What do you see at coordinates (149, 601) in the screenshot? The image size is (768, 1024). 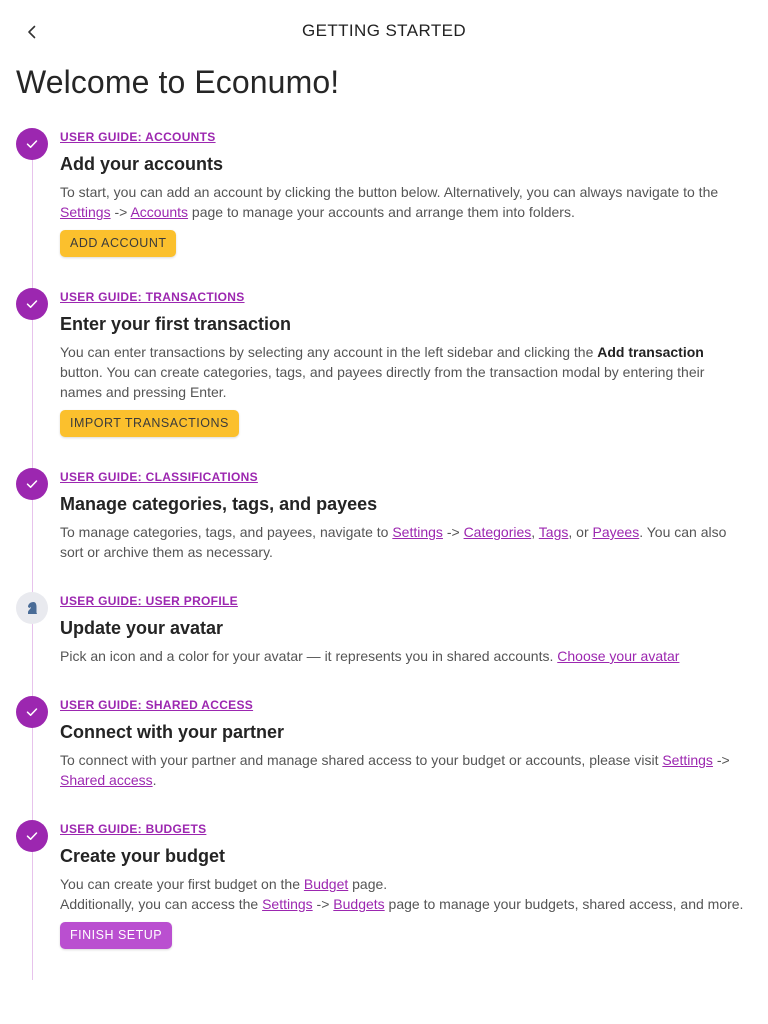 I see `guide-link-user-profile: USER GUIDE: USER PROFILE` at bounding box center [149, 601].